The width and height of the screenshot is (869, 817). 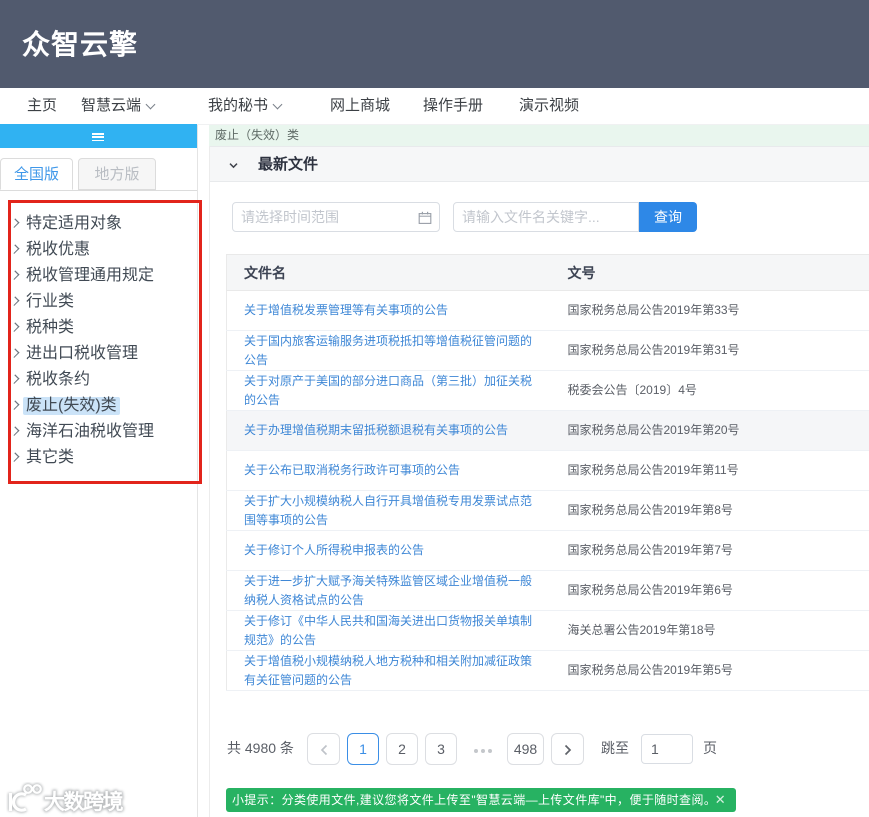 What do you see at coordinates (83, 802) in the screenshot?
I see `svg-text: 大数跨境` at bounding box center [83, 802].